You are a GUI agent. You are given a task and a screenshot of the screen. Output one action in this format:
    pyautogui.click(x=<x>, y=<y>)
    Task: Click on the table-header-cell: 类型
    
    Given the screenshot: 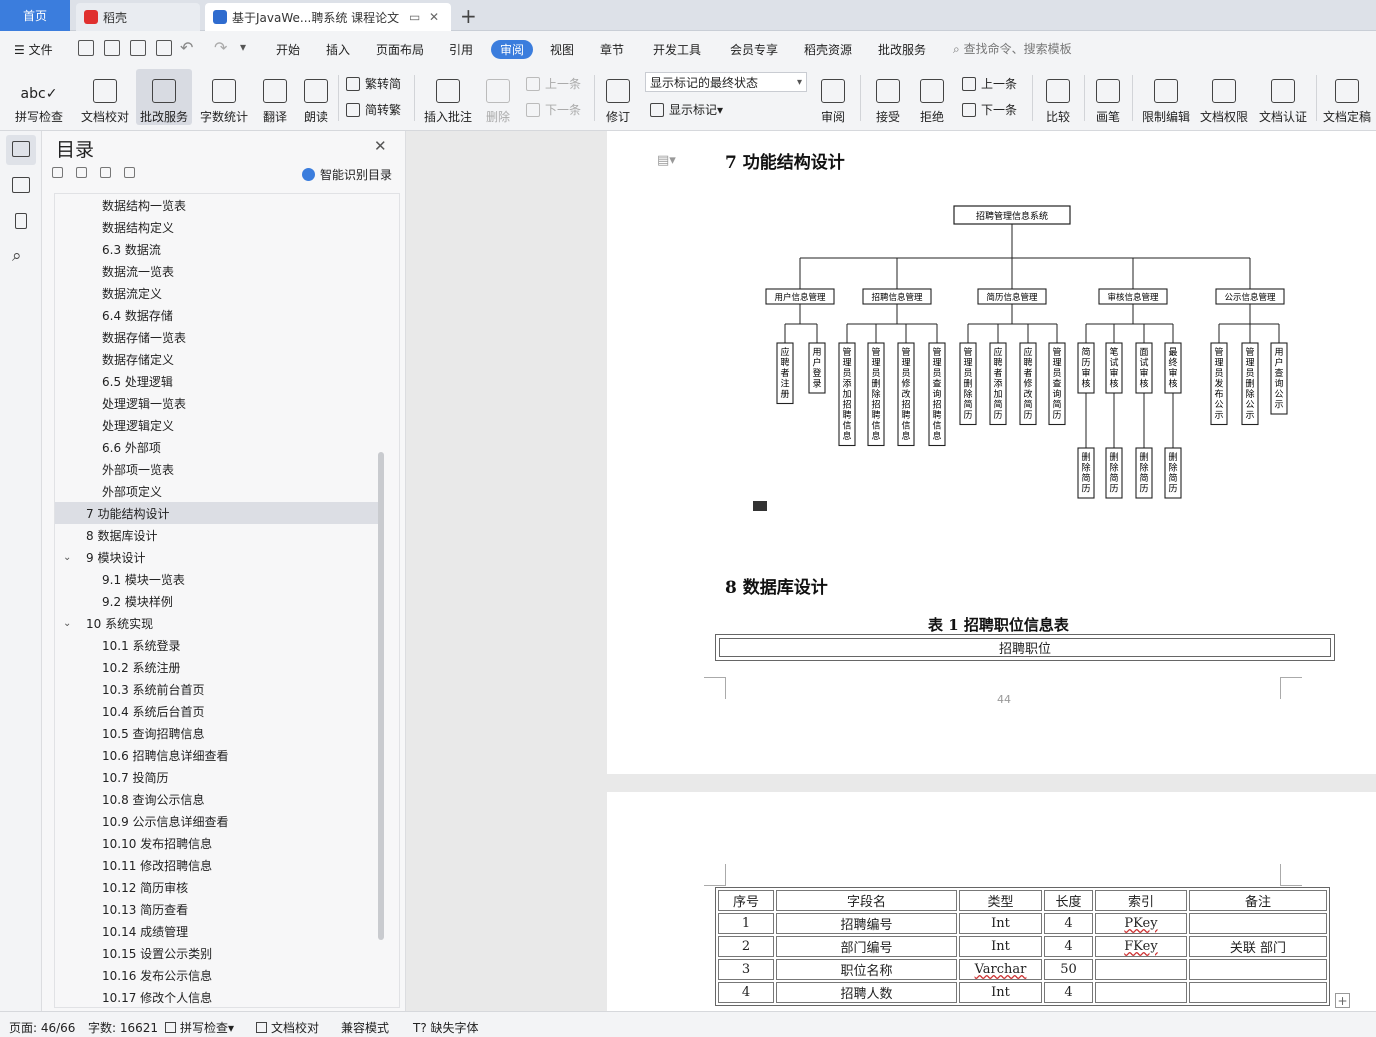 What is the action you would take?
    pyautogui.click(x=1000, y=900)
    